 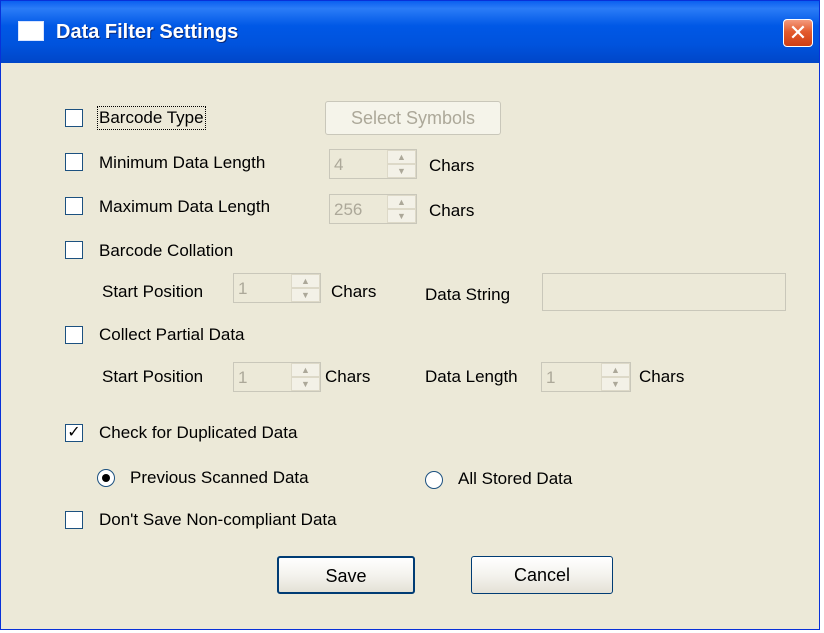 I want to click on title-bar: Data Filter Settings ✕, so click(x=410, y=32).